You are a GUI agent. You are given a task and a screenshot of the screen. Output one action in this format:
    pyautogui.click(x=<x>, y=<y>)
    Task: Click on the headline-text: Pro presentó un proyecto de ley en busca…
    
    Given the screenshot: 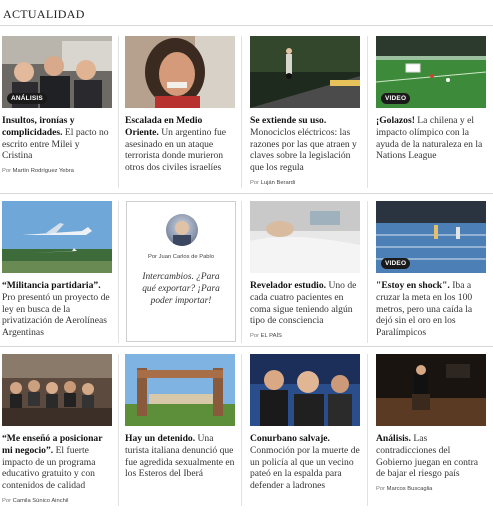 What is the action you would take?
    pyautogui.click(x=56, y=315)
    